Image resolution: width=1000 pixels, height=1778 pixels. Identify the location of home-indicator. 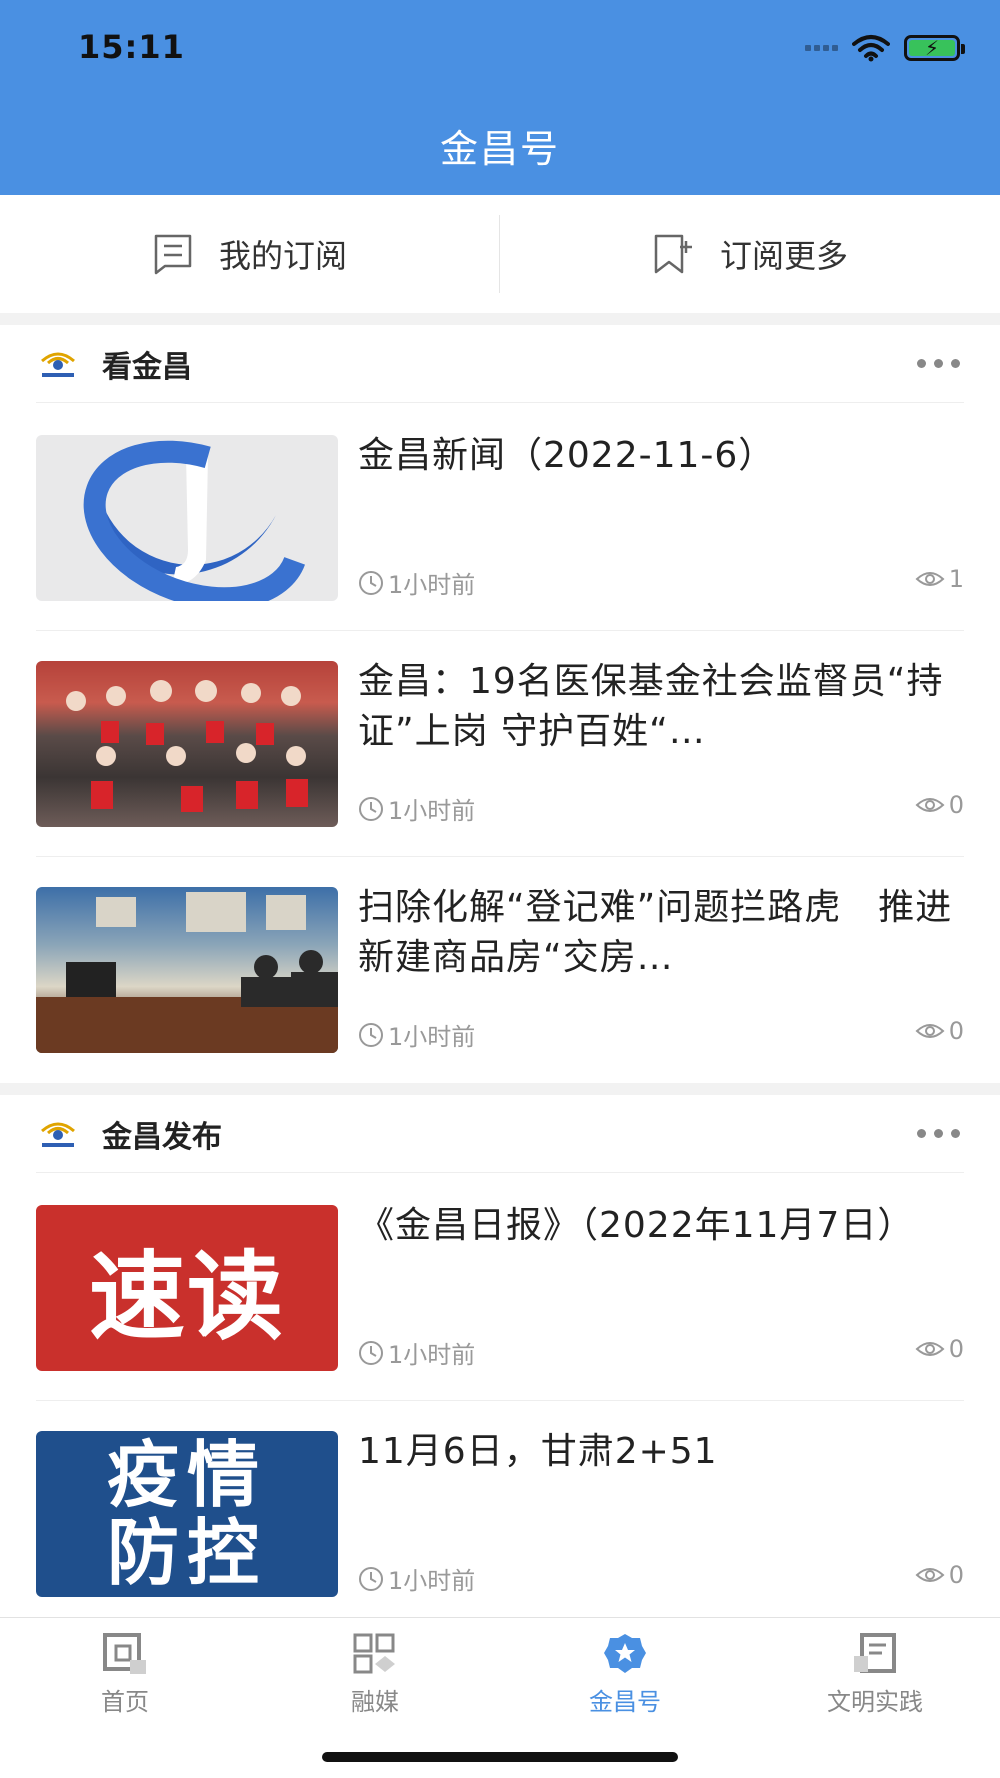
(500, 1757).